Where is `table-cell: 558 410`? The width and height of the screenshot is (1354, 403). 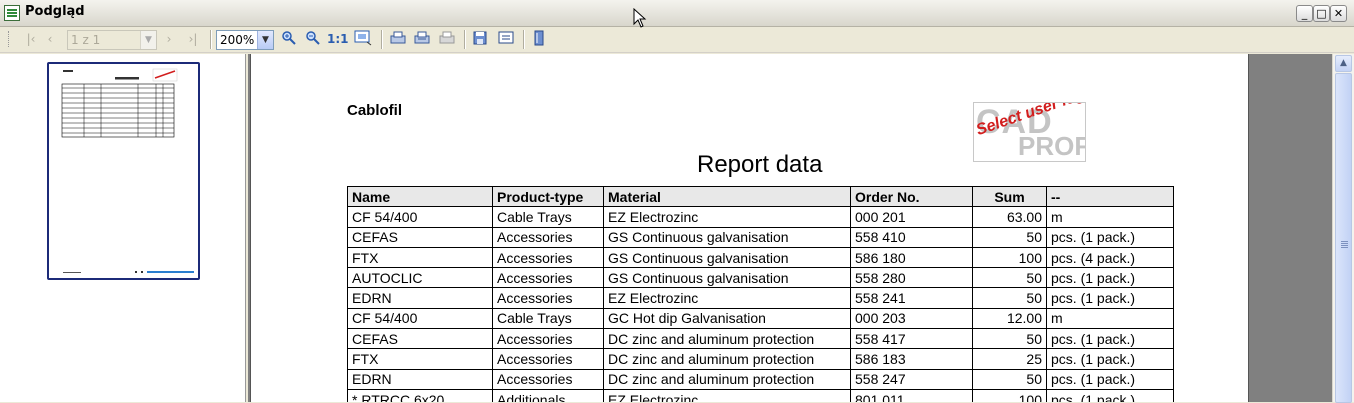
table-cell: 558 410 is located at coordinates (911, 237).